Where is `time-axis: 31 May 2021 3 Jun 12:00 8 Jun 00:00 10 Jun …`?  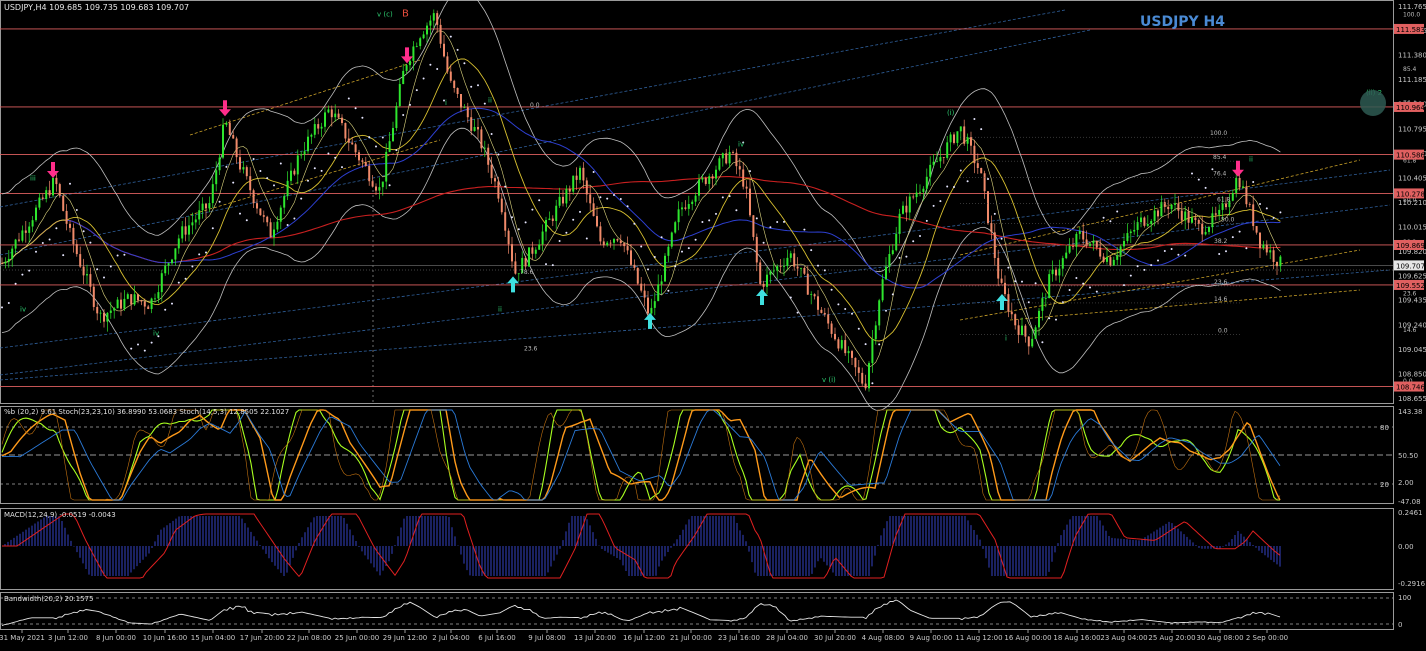
time-axis: 31 May 2021 3 Jun 12:00 8 Jun 00:00 10 Jun … is located at coordinates (644, 636).